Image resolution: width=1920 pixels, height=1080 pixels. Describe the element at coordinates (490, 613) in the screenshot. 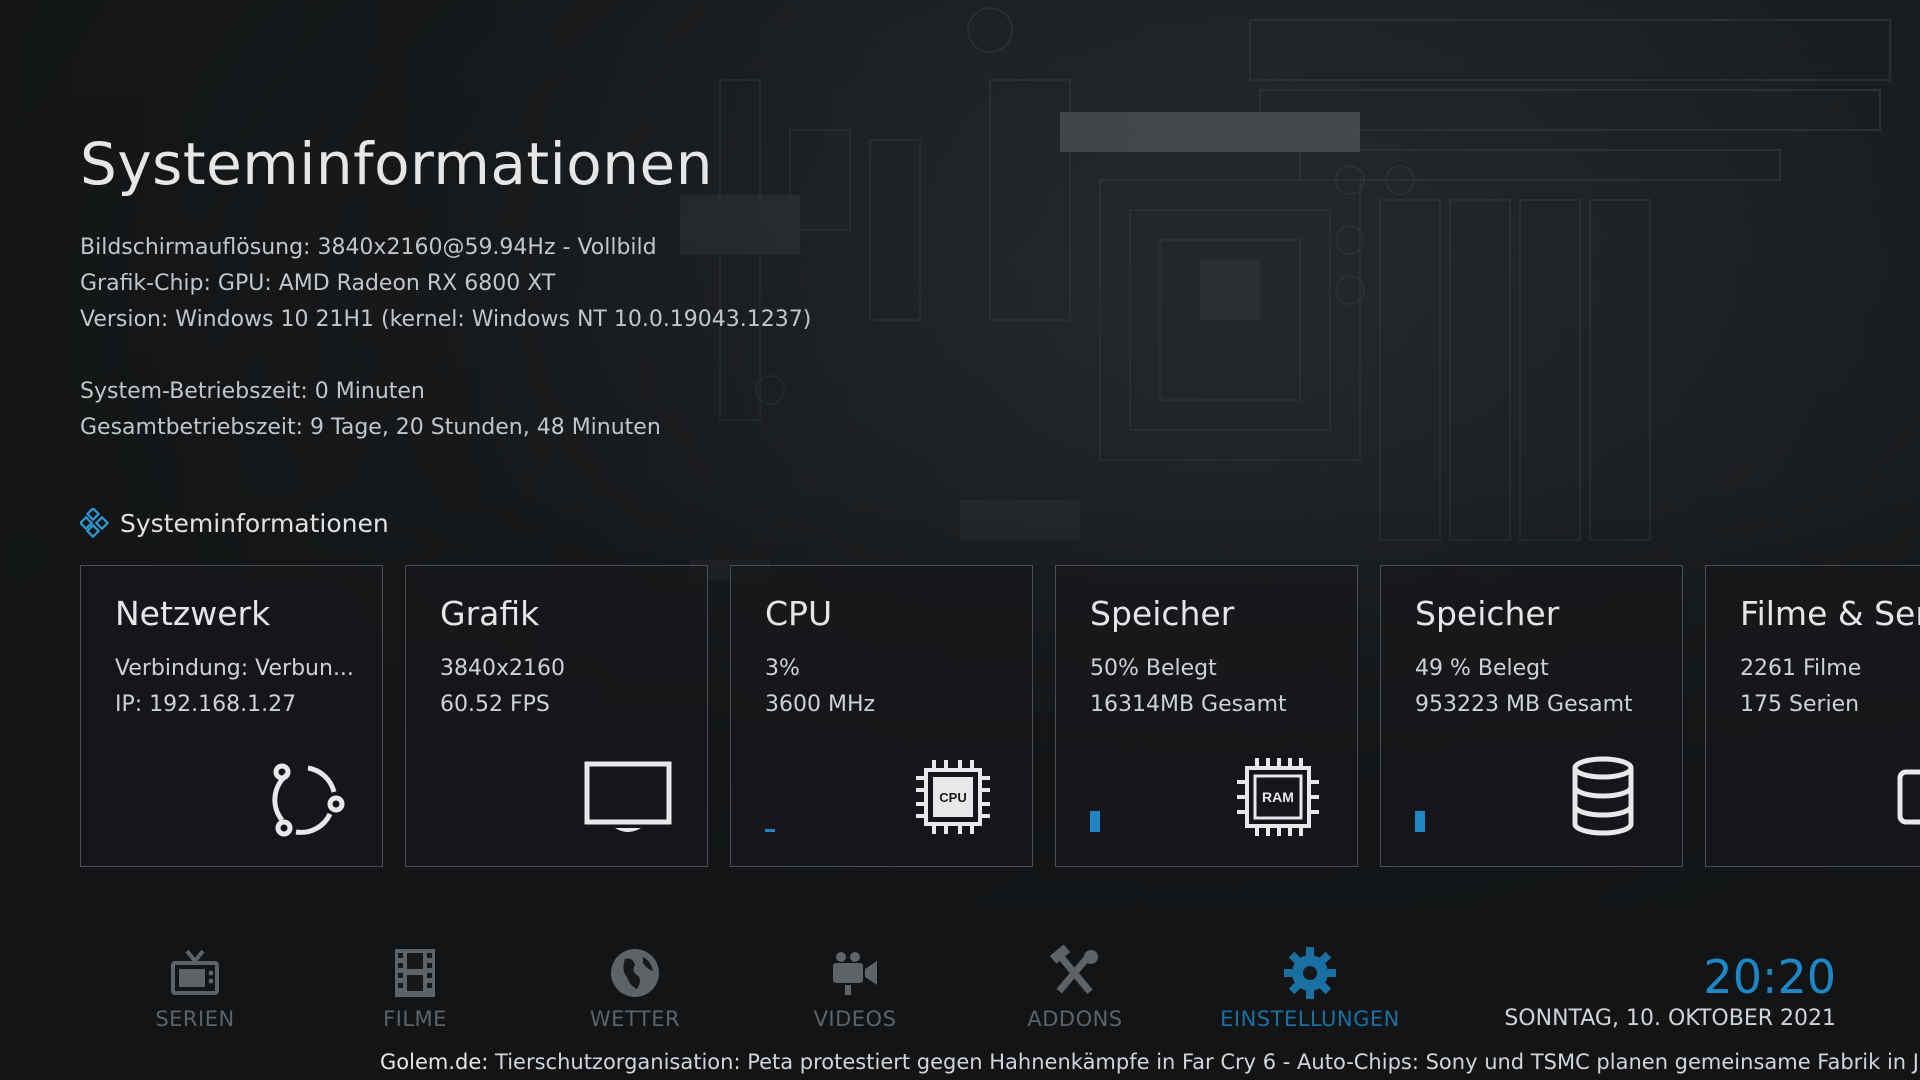

I see `card-title: Grafik` at that location.